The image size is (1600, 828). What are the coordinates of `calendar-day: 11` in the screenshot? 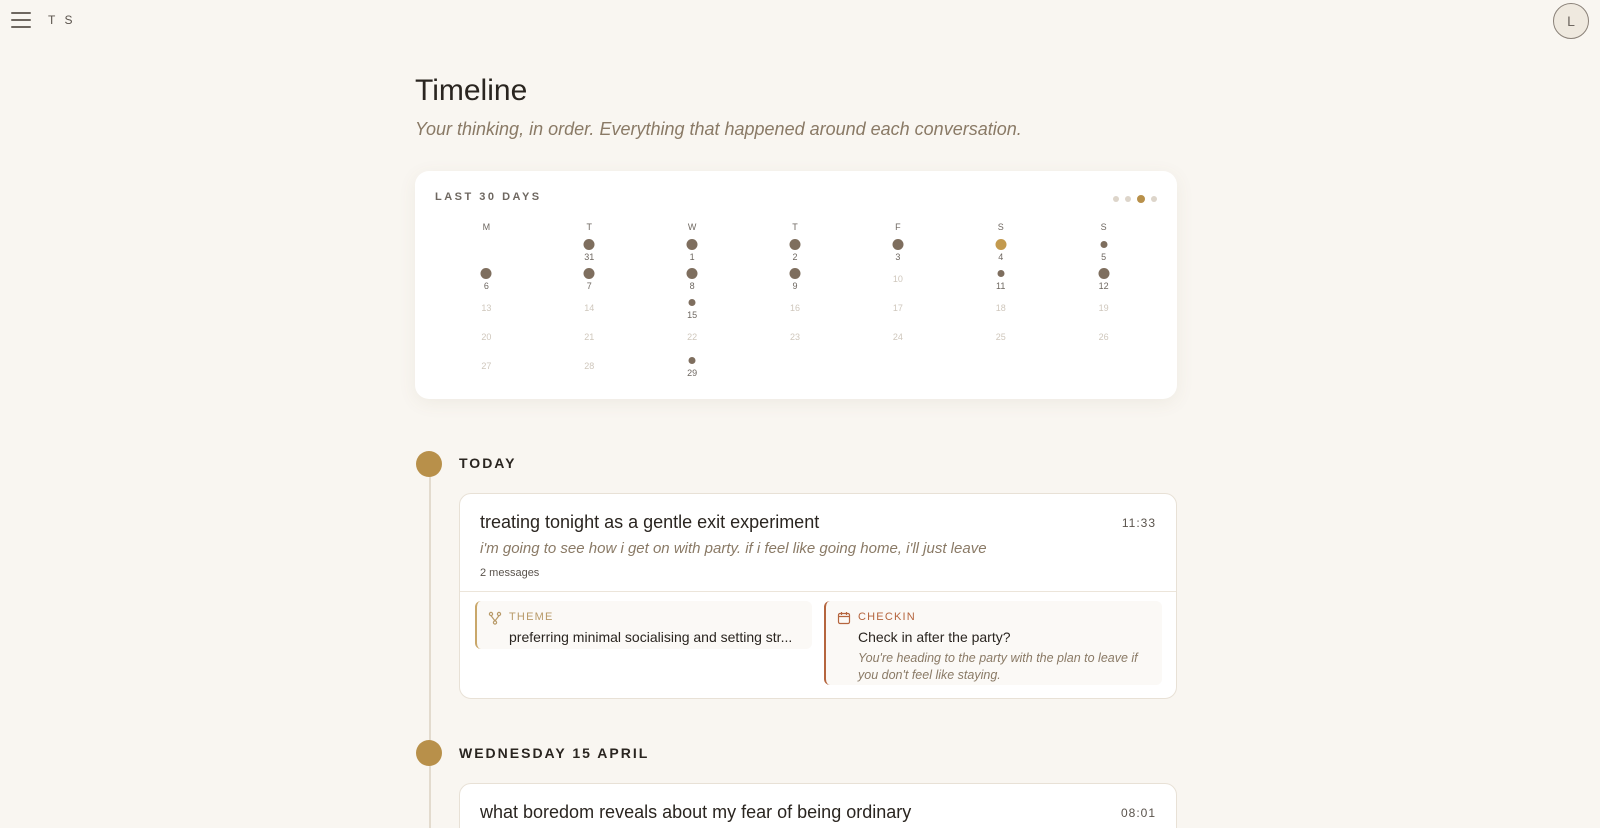 It's located at (1000, 280).